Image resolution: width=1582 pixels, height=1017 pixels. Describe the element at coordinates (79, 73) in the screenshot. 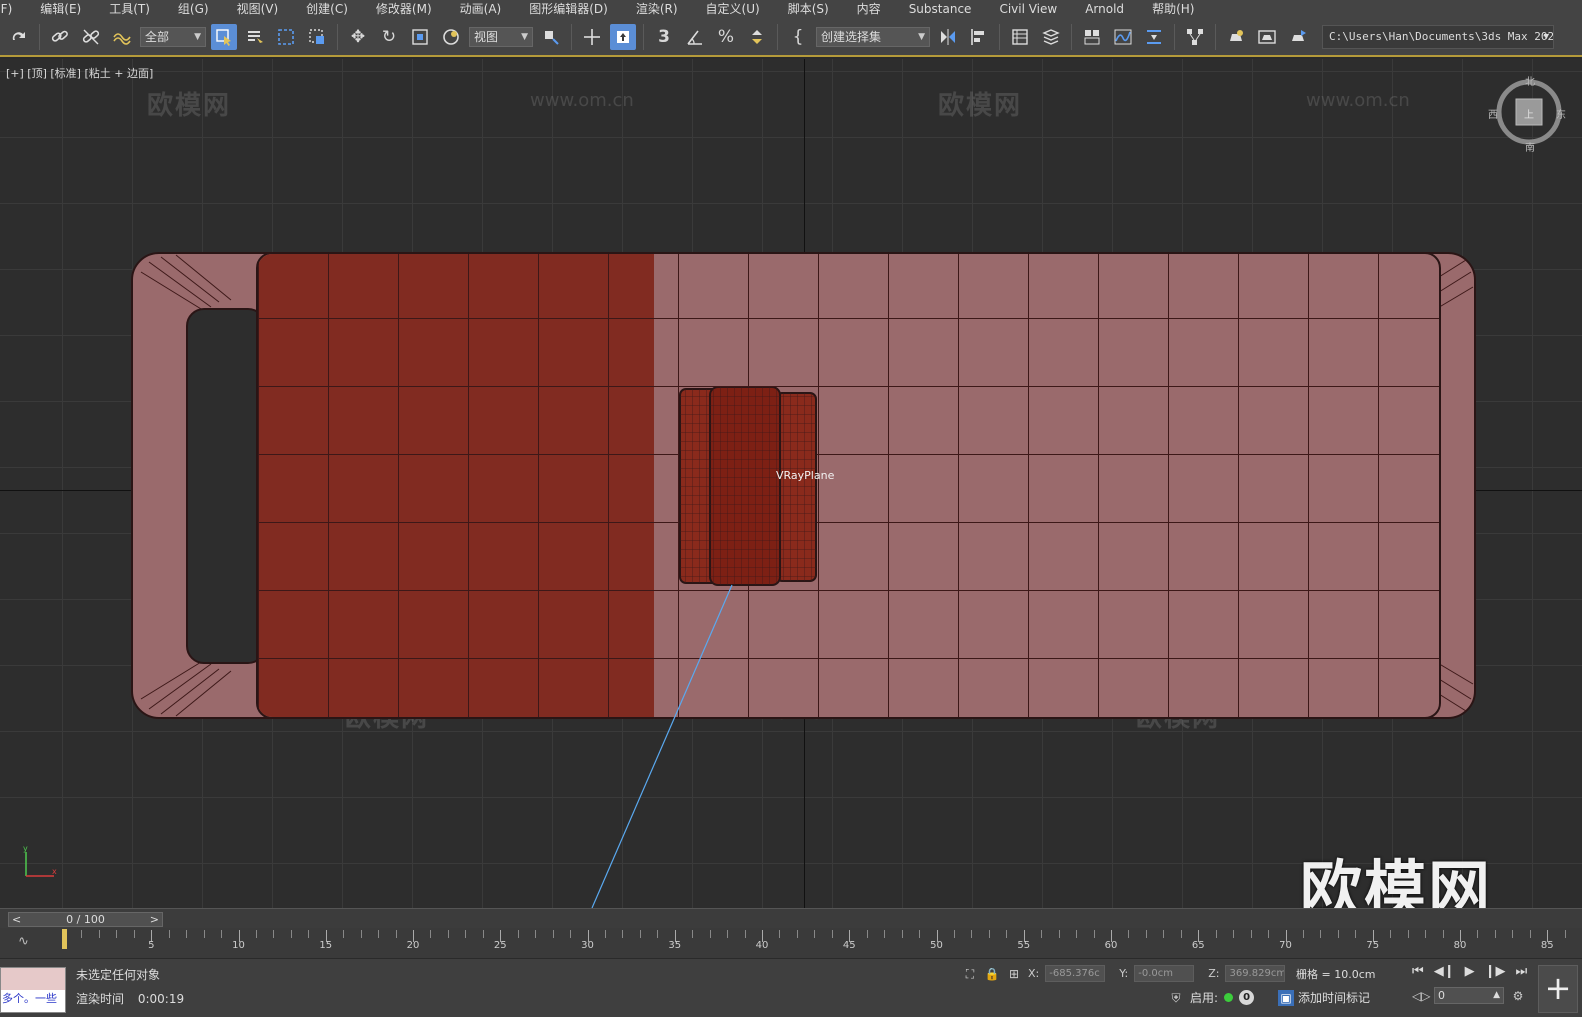

I see `viewport-label: [+] [顶] [标准] [粘土 + 边面]` at that location.